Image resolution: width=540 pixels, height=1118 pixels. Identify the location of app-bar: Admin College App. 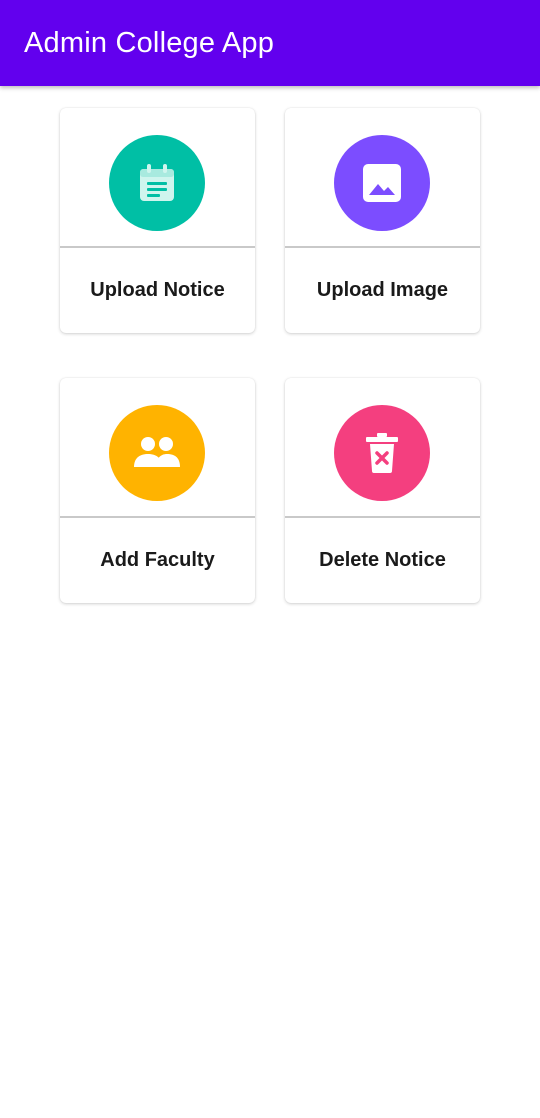
(270, 43).